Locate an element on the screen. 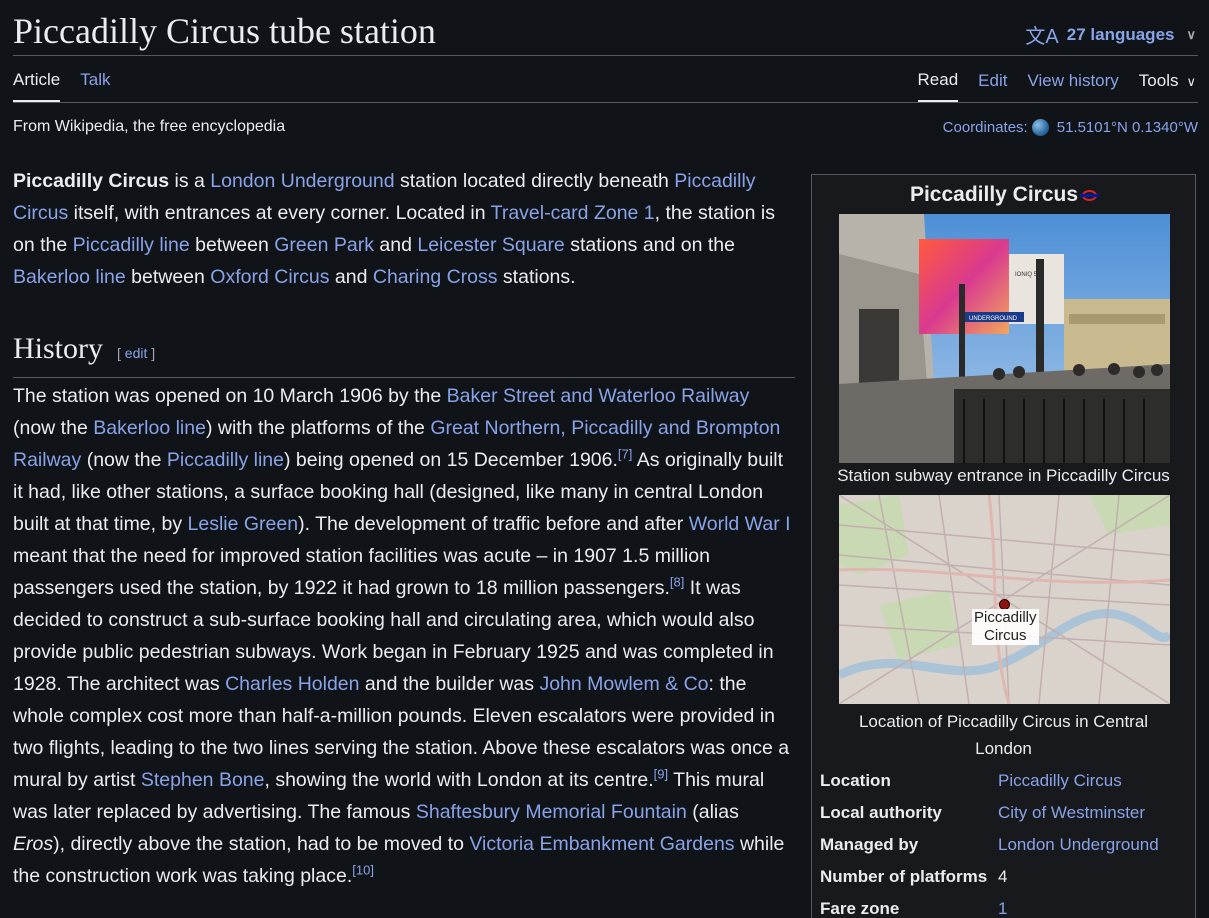 This screenshot has width=1209, height=918. link-baker-street-waterloo: Baker Street and Waterloo Railway is located at coordinates (598, 396).